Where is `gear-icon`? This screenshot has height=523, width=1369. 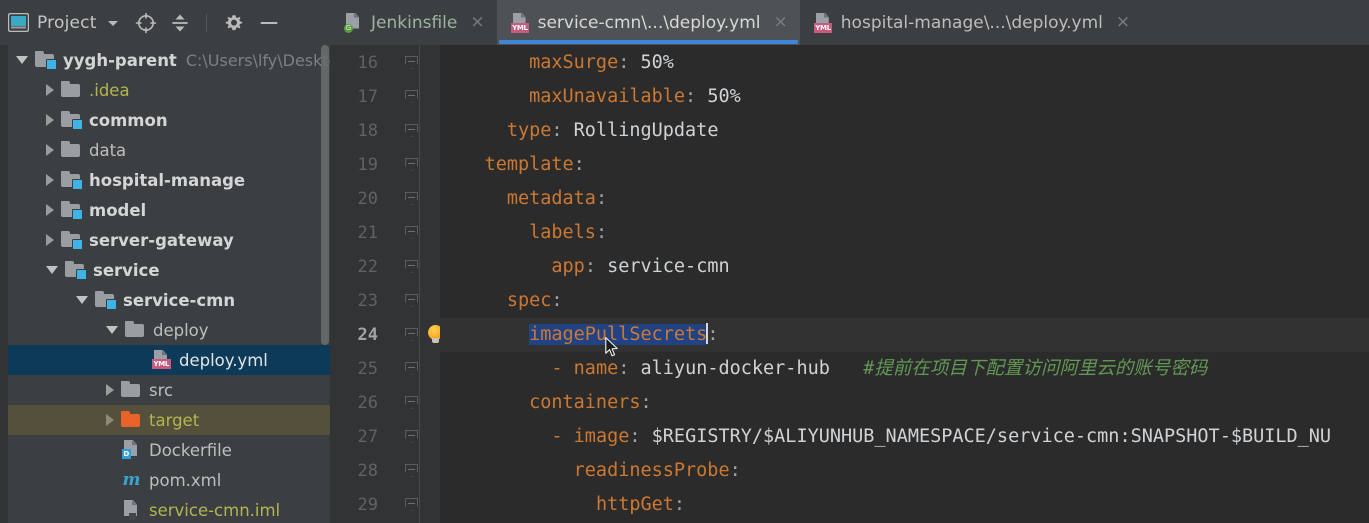 gear-icon is located at coordinates (234, 23).